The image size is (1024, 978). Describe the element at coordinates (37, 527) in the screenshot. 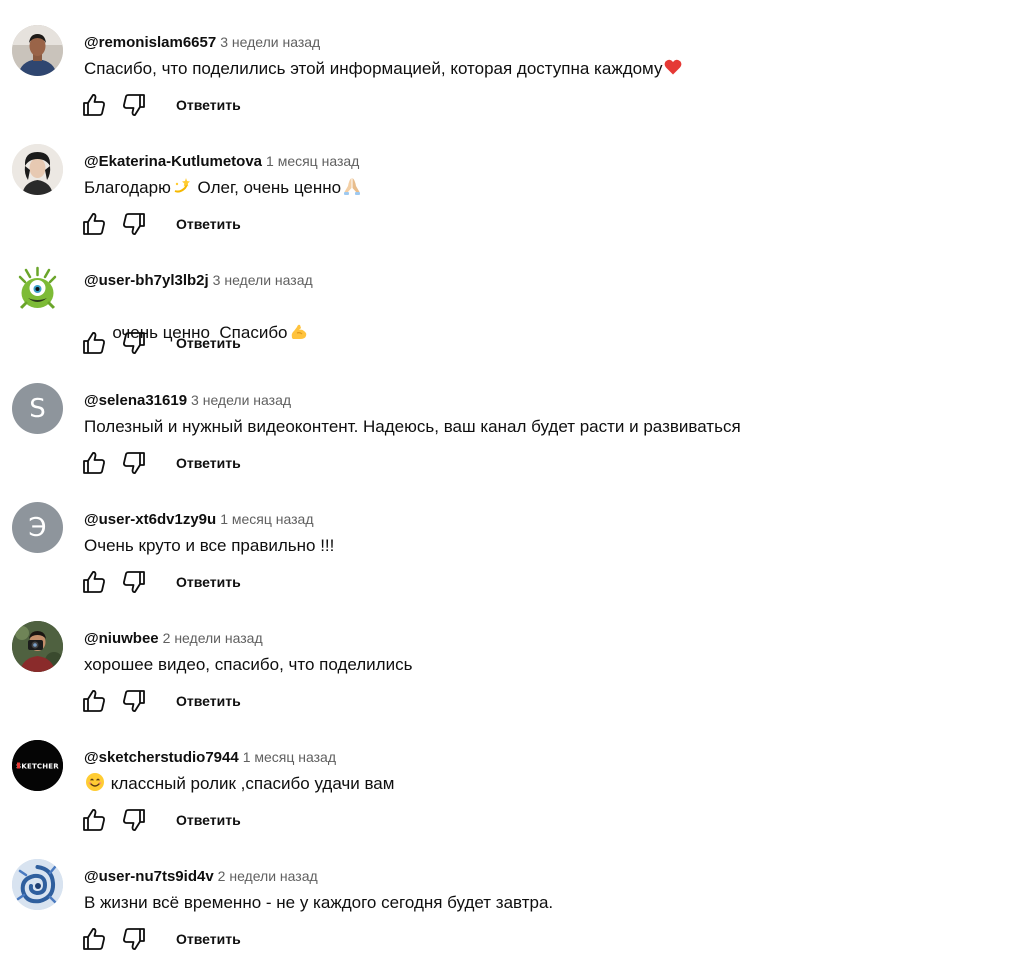

I see `avatar: Э` at that location.